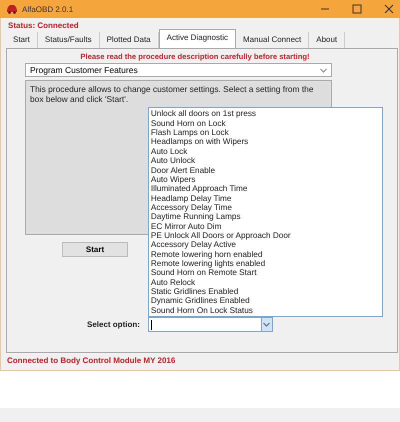 The height and width of the screenshot is (422, 400). What do you see at coordinates (323, 70) in the screenshot?
I see `chevron-down-icon` at bounding box center [323, 70].